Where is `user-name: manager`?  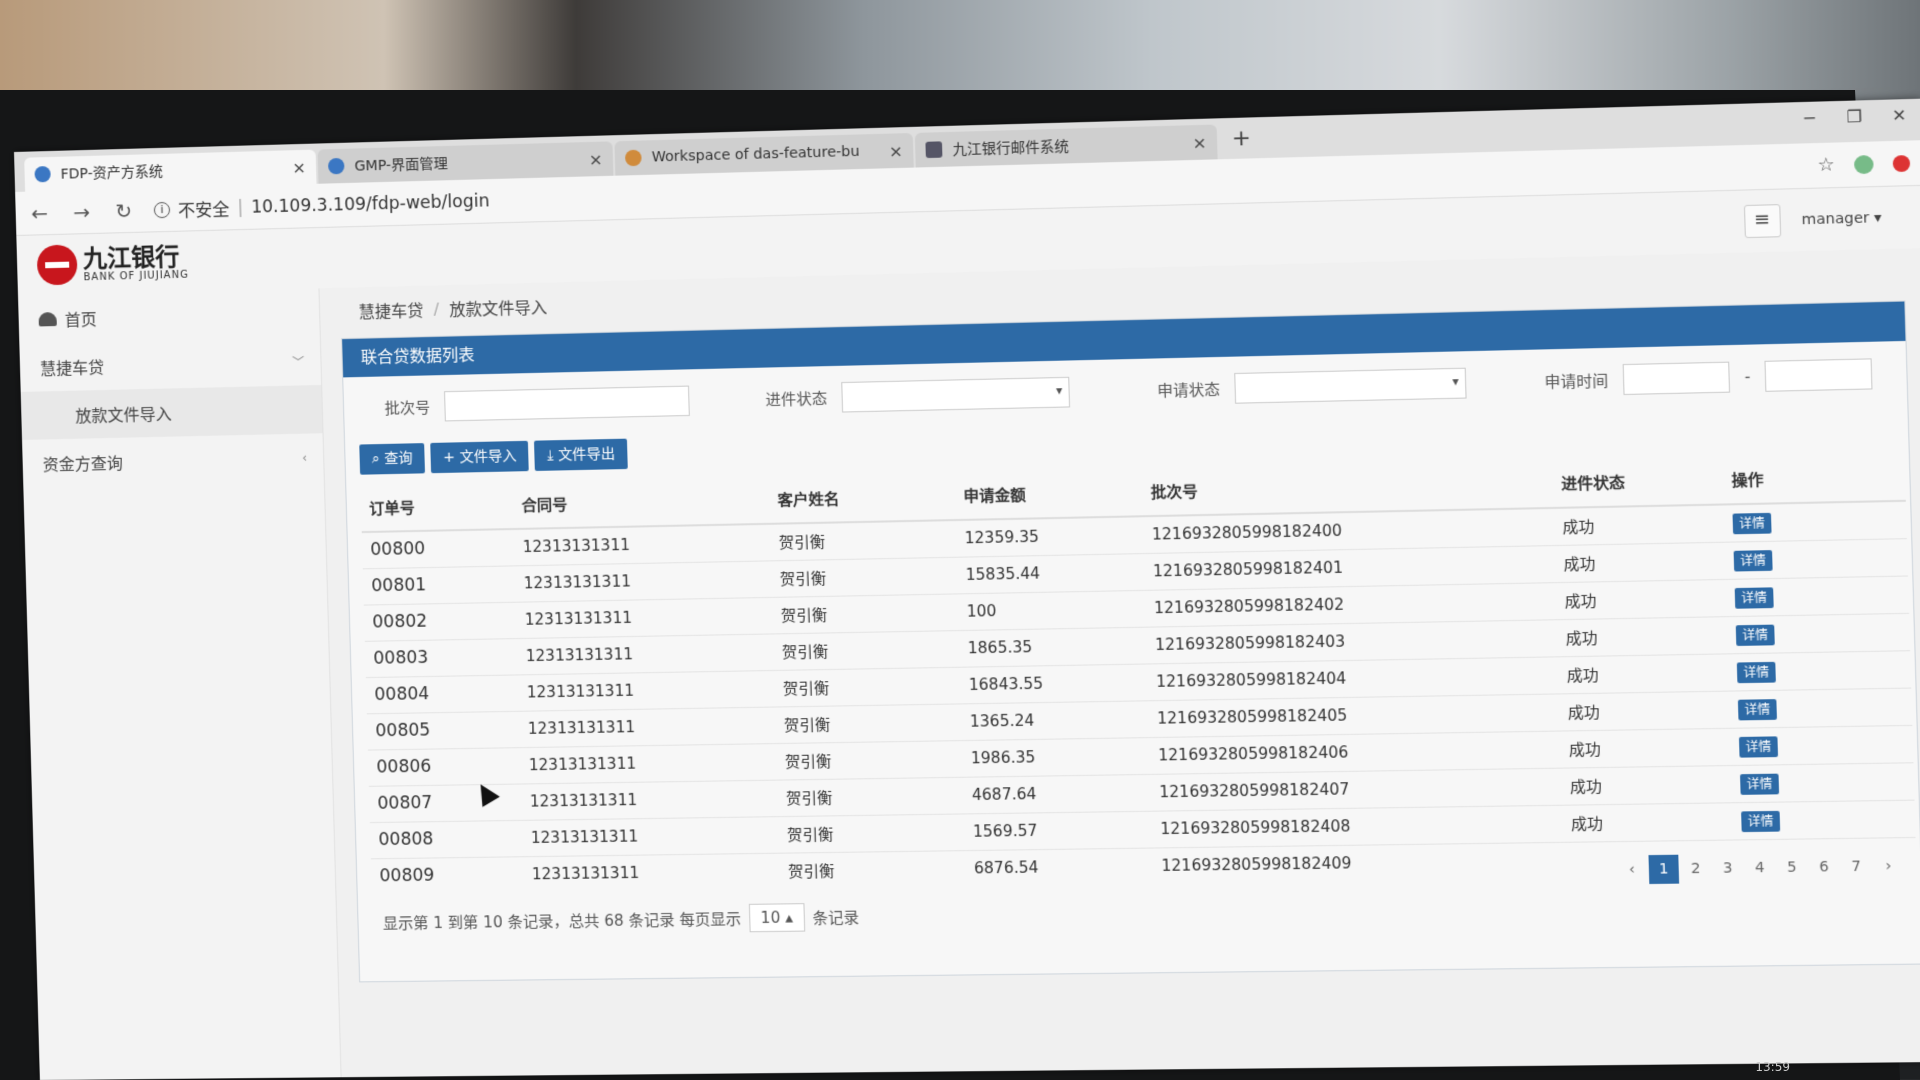 user-name: manager is located at coordinates (1835, 219).